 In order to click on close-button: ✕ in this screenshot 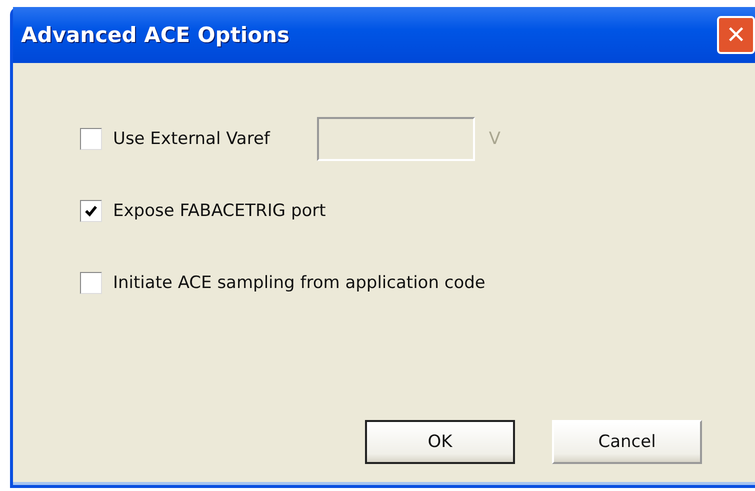, I will do `click(736, 35)`.